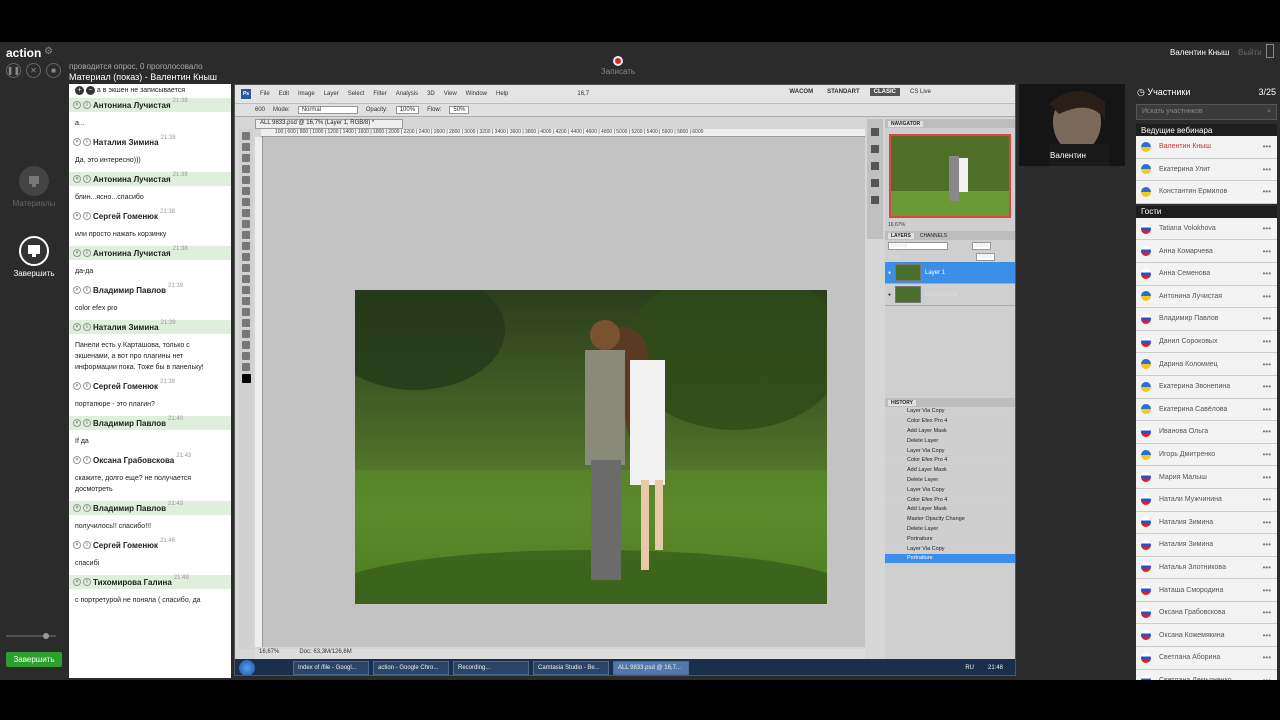 The image size is (1280, 720). What do you see at coordinates (331, 94) in the screenshot?
I see `ps-menu-layer: Layer` at bounding box center [331, 94].